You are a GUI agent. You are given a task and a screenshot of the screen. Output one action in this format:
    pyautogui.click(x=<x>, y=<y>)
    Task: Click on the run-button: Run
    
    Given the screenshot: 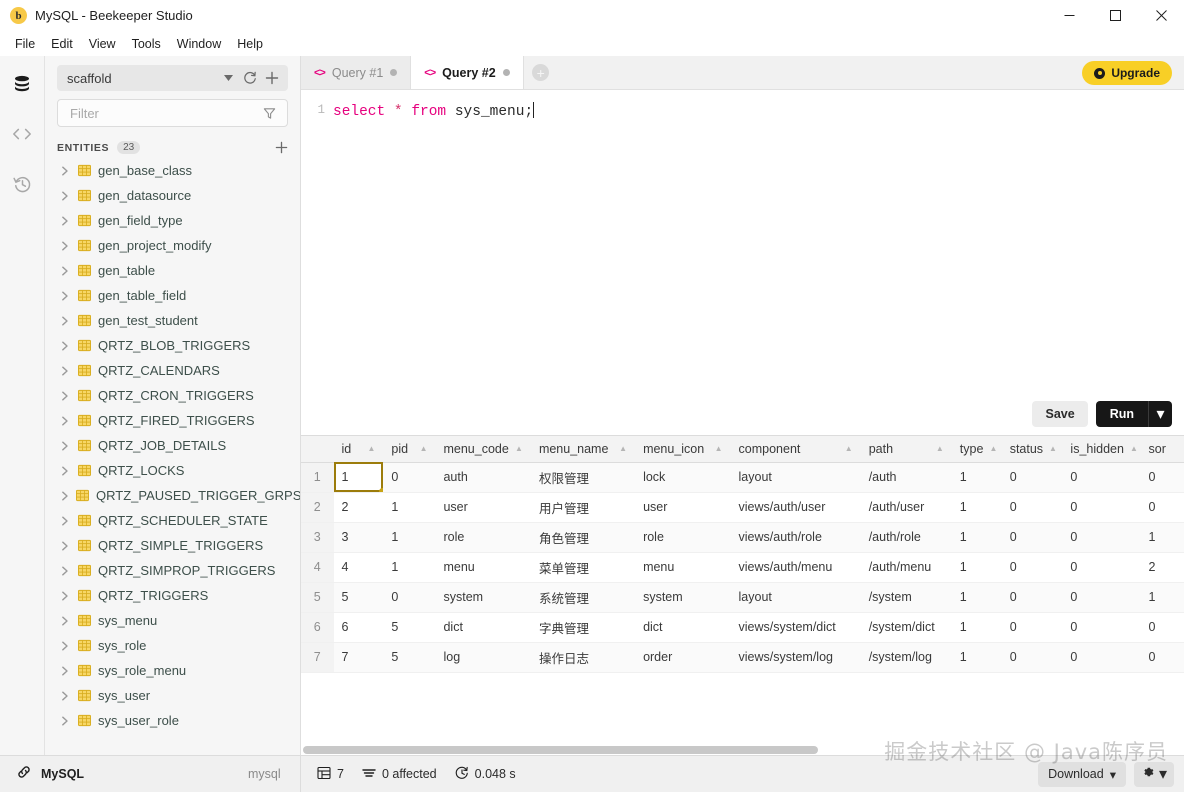 What is the action you would take?
    pyautogui.click(x=1122, y=414)
    